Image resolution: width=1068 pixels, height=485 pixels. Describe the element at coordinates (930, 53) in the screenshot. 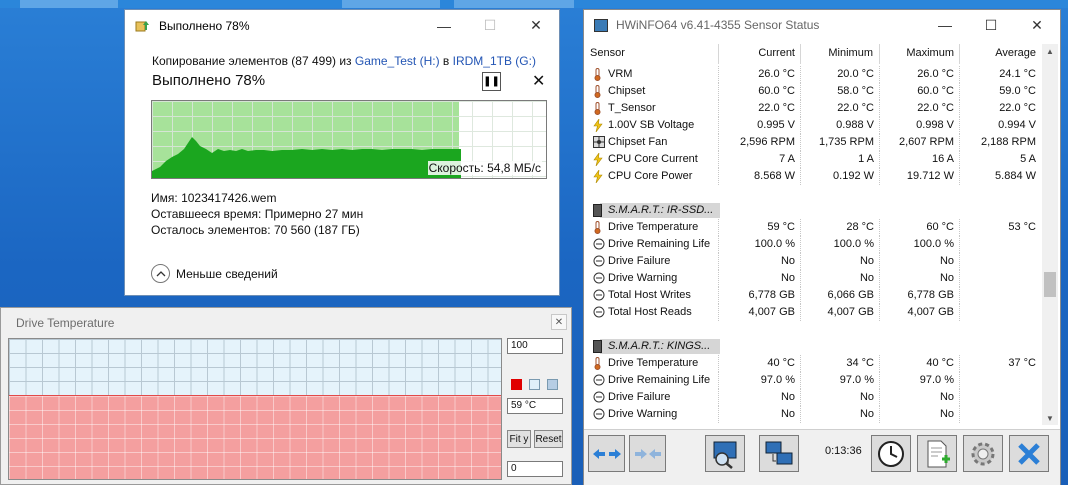

I see `column-header: Maximum` at that location.